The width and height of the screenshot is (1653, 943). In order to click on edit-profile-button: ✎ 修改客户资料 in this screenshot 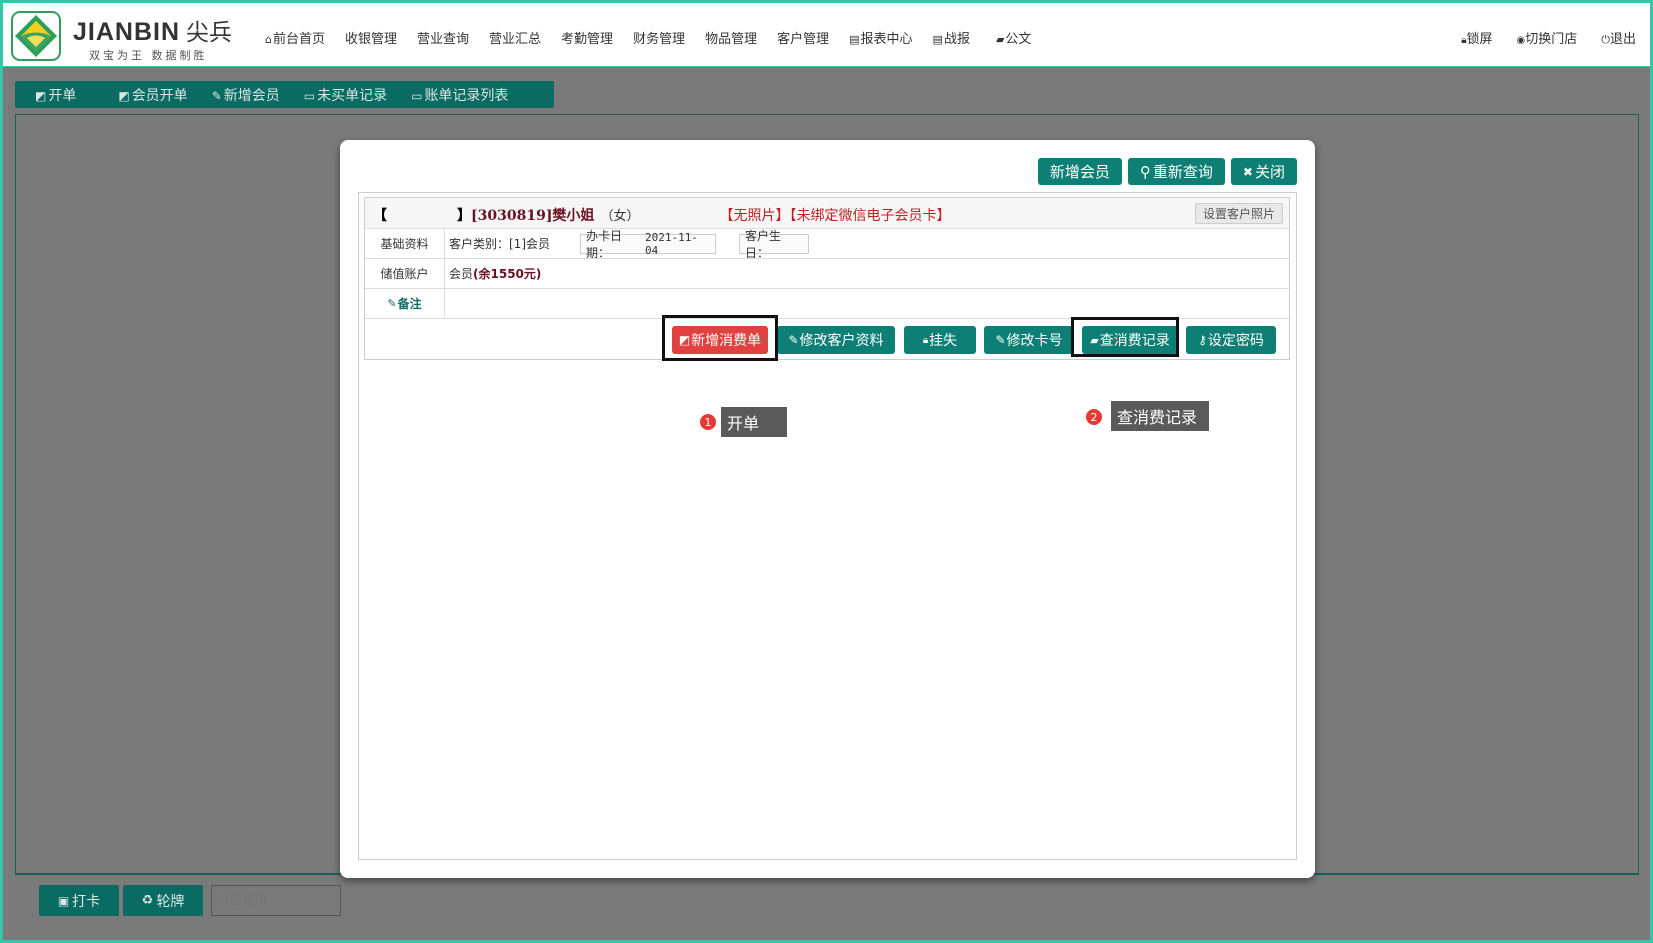, I will do `click(836, 340)`.